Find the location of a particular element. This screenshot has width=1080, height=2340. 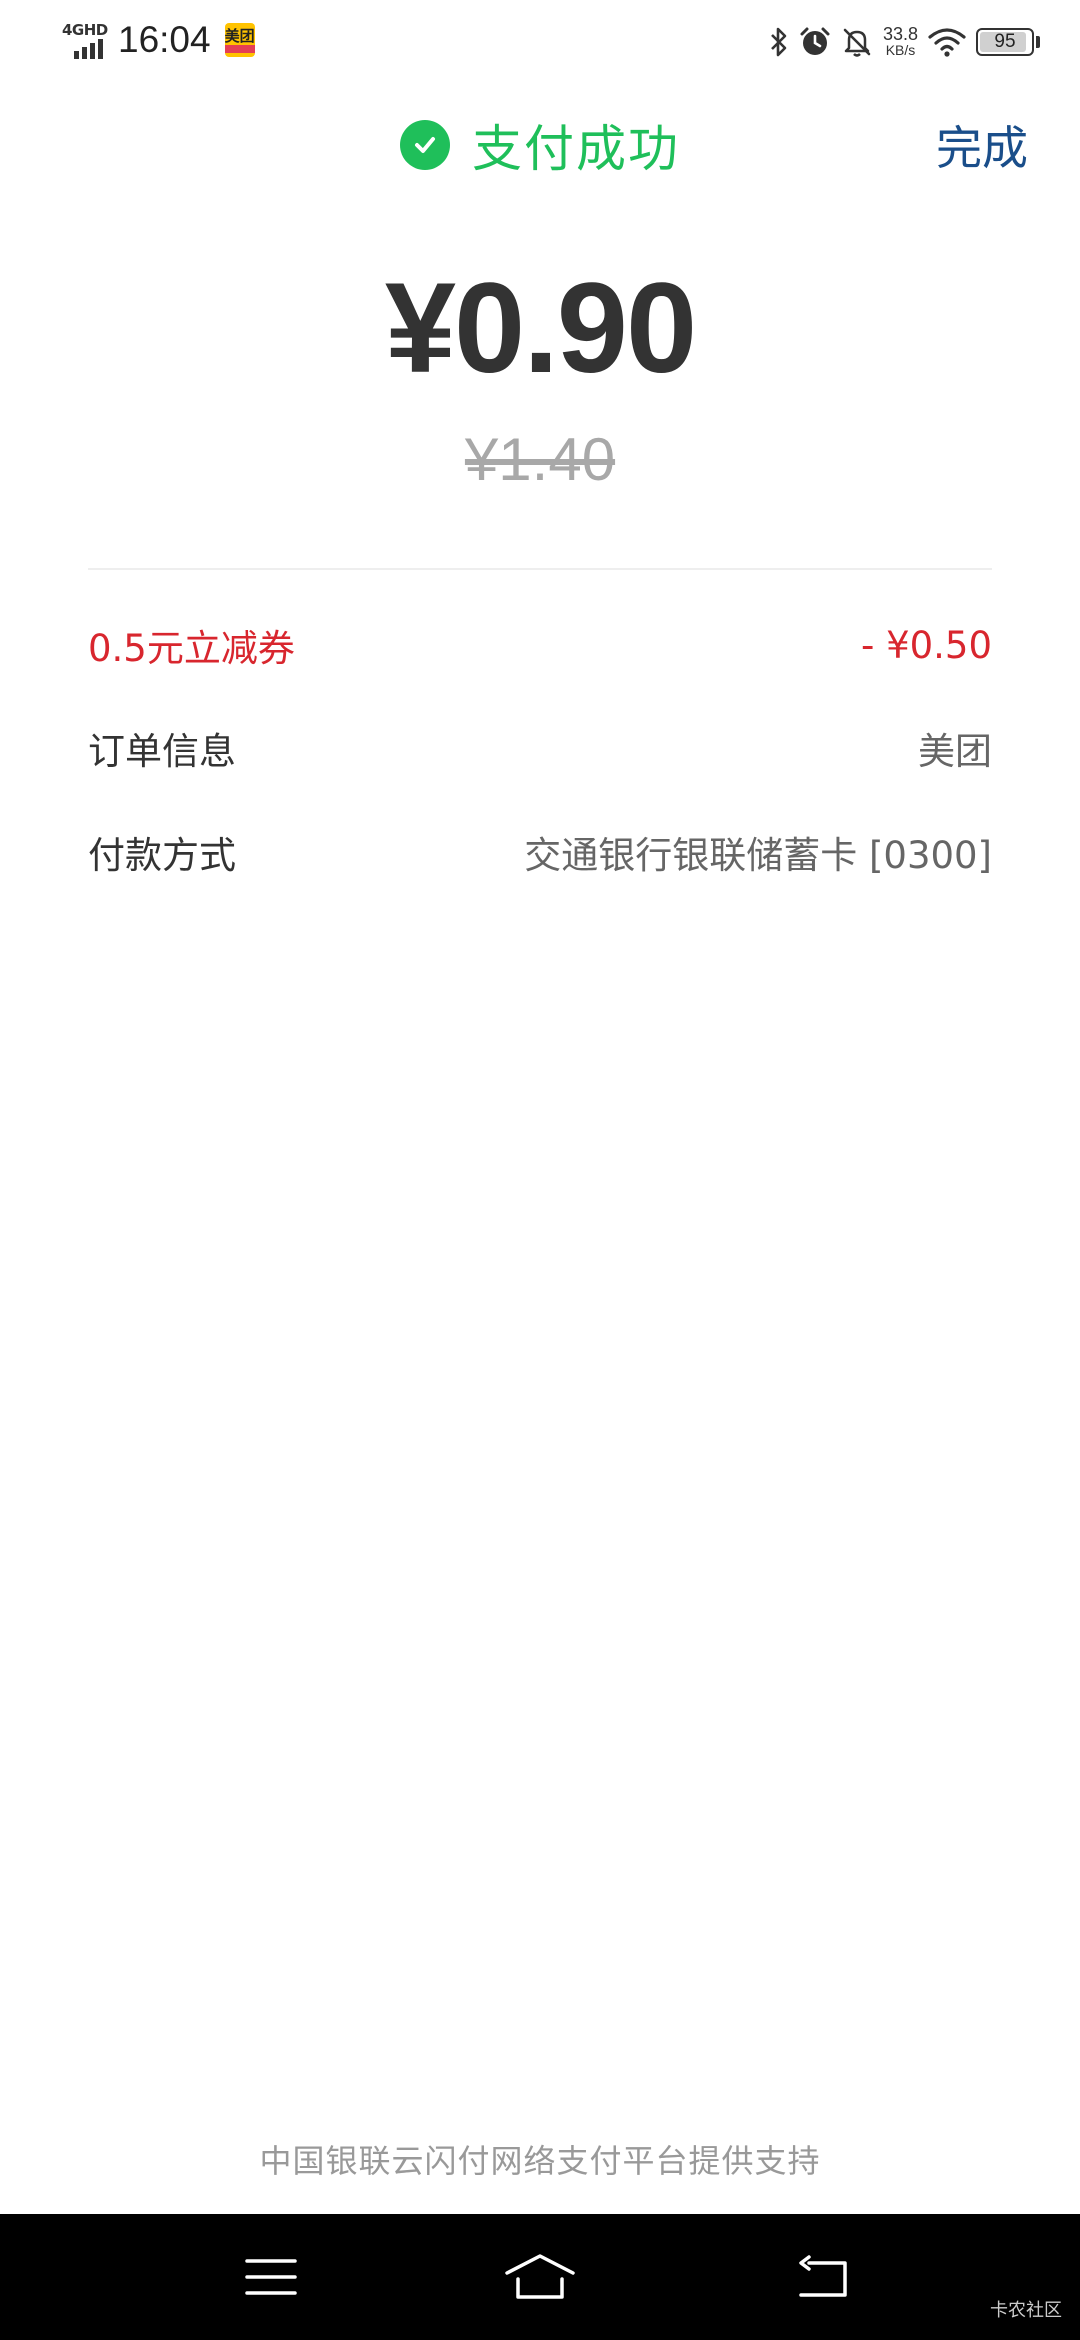

divider is located at coordinates (540, 569).